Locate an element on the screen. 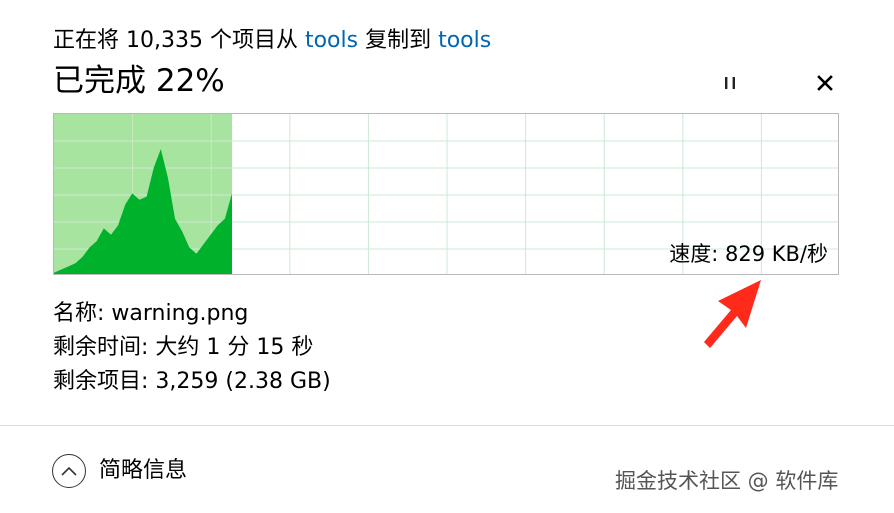 The height and width of the screenshot is (513, 894). close-icon is located at coordinates (825, 83).